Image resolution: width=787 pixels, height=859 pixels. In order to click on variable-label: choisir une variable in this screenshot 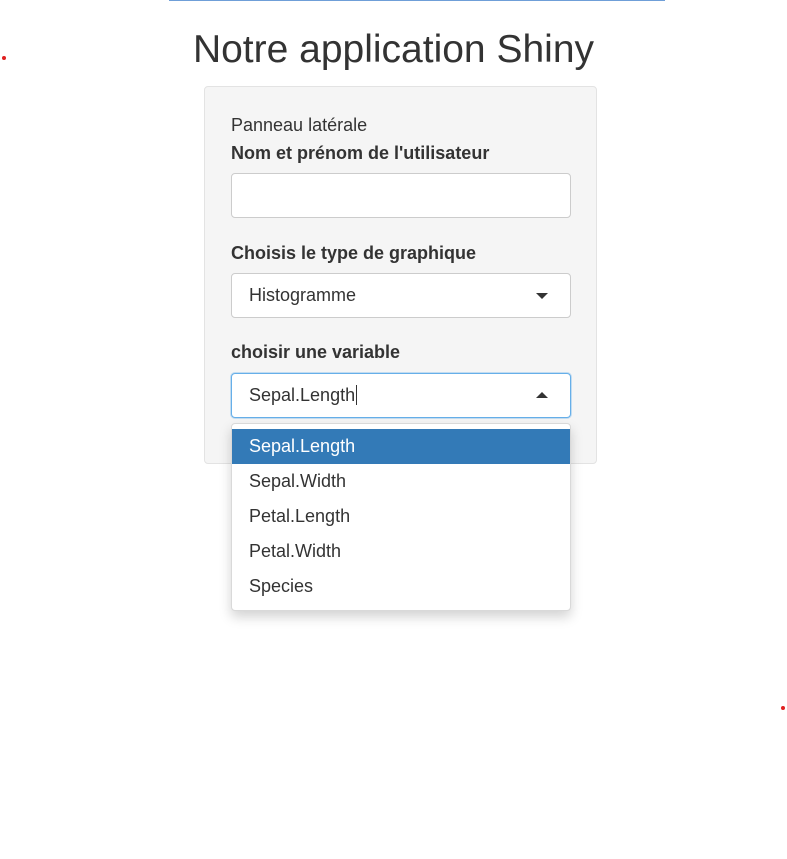, I will do `click(316, 352)`.